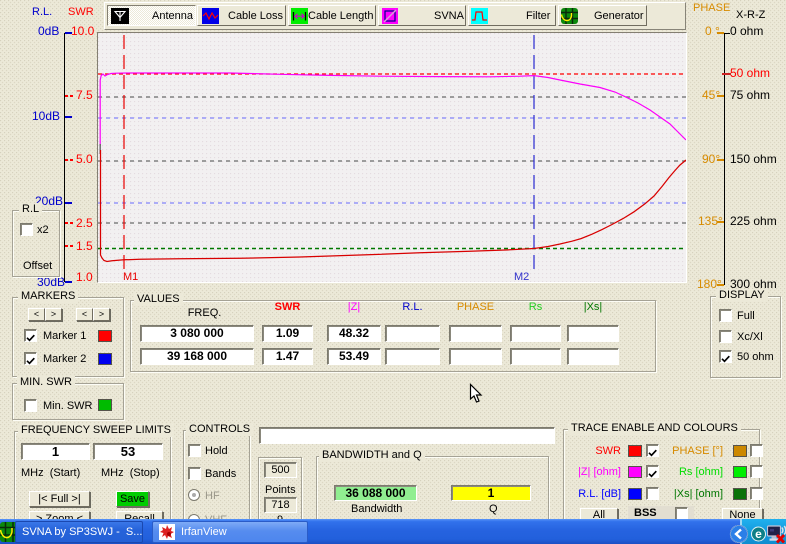  I want to click on svg-text: M1, so click(130, 276).